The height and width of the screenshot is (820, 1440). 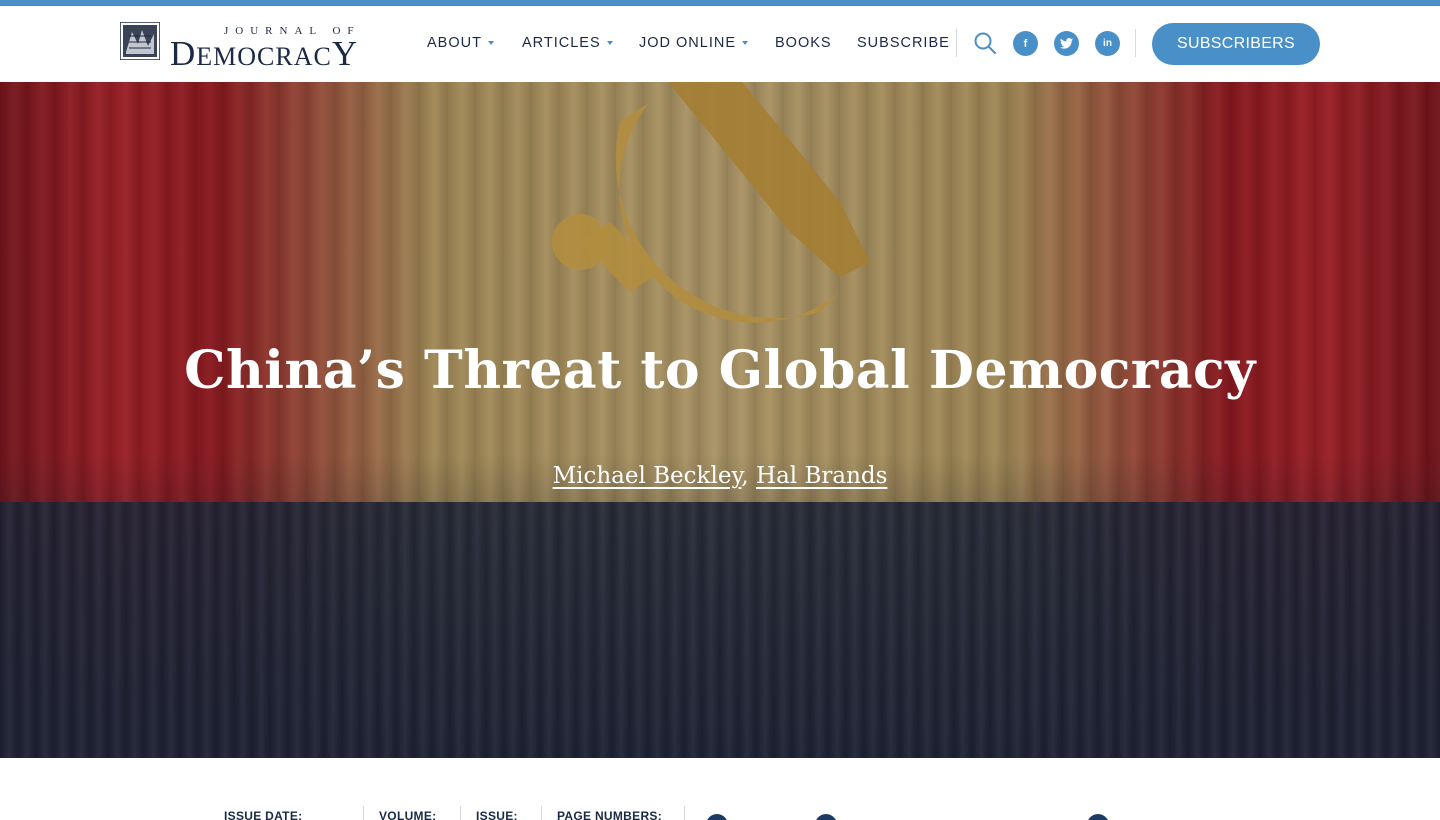 What do you see at coordinates (720, 789) in the screenshot?
I see `article-meta-bar: ISSUE DATE: VOLUME: ISSUE: PAGE NUMBERS:` at bounding box center [720, 789].